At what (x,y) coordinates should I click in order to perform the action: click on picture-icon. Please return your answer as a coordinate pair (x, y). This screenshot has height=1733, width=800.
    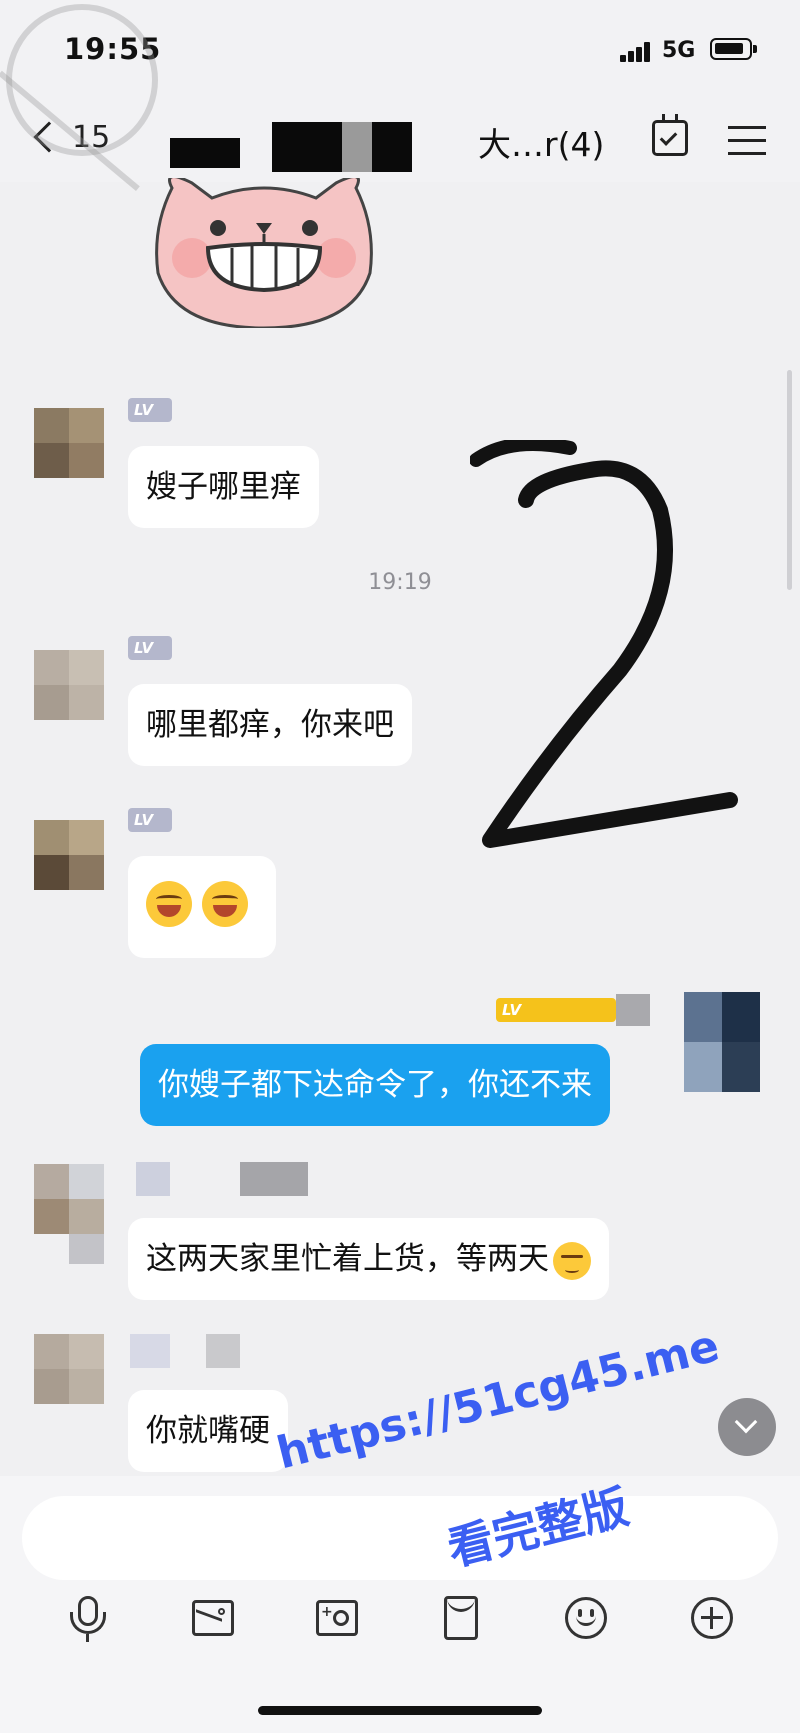
    Looking at the image, I should click on (212, 1618).